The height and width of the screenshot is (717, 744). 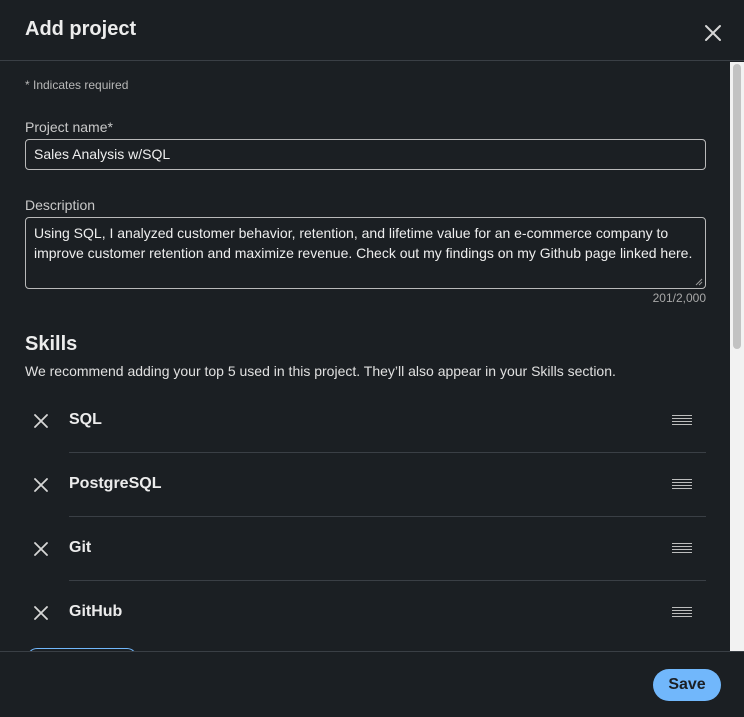 What do you see at coordinates (96, 611) in the screenshot?
I see `skill-name: GitHub` at bounding box center [96, 611].